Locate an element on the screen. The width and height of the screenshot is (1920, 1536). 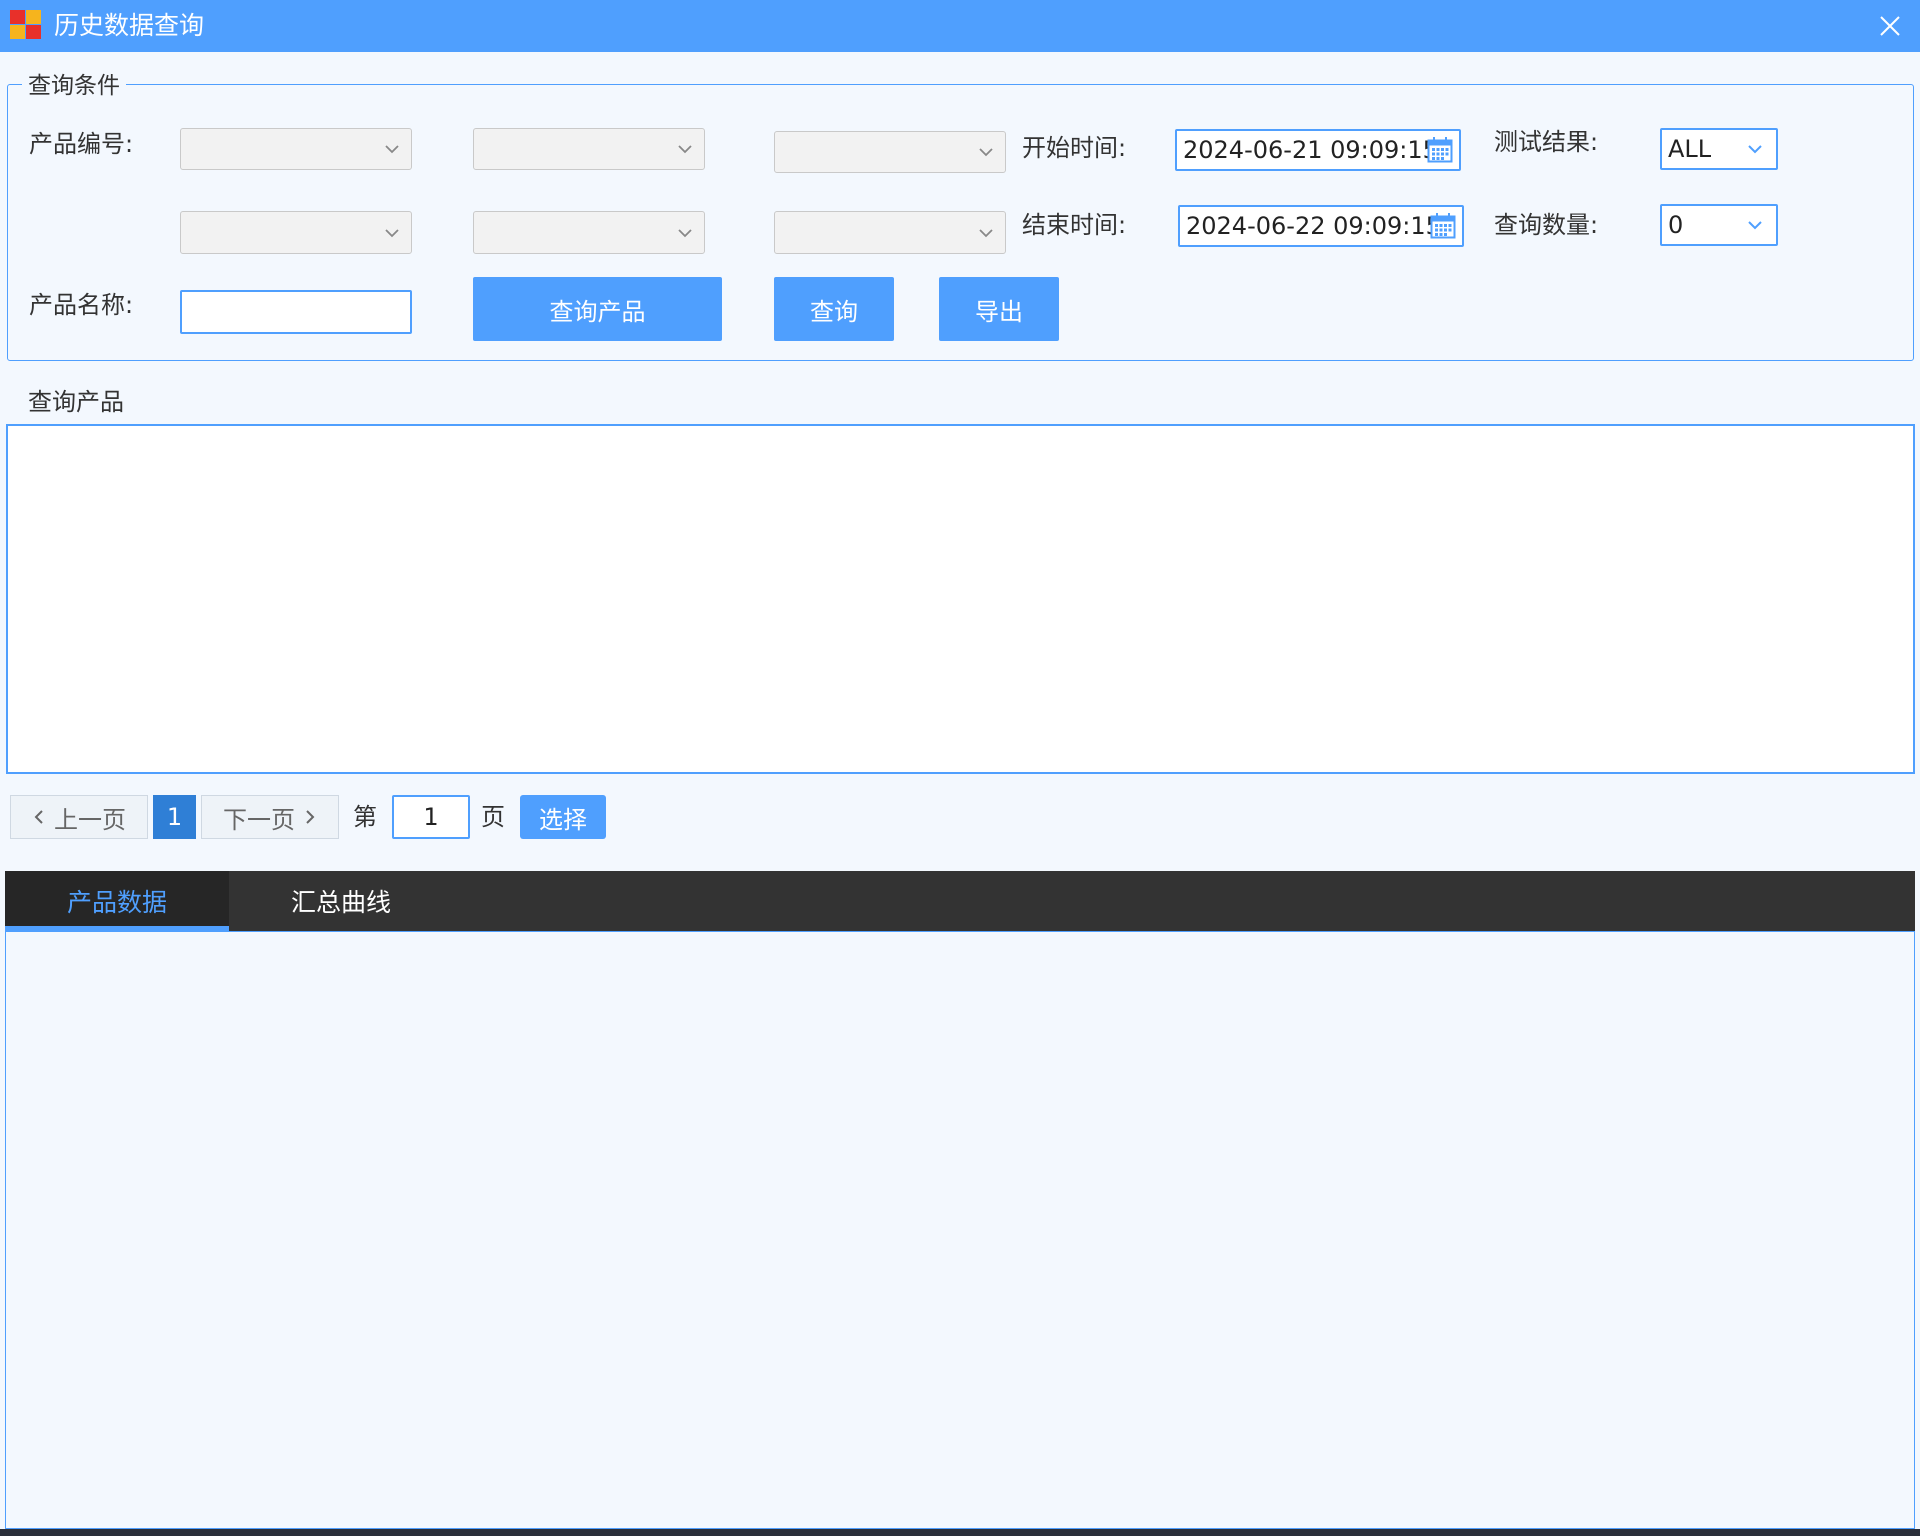
end-time-picker: 2024-06-22 09:09:15 is located at coordinates (1321, 226).